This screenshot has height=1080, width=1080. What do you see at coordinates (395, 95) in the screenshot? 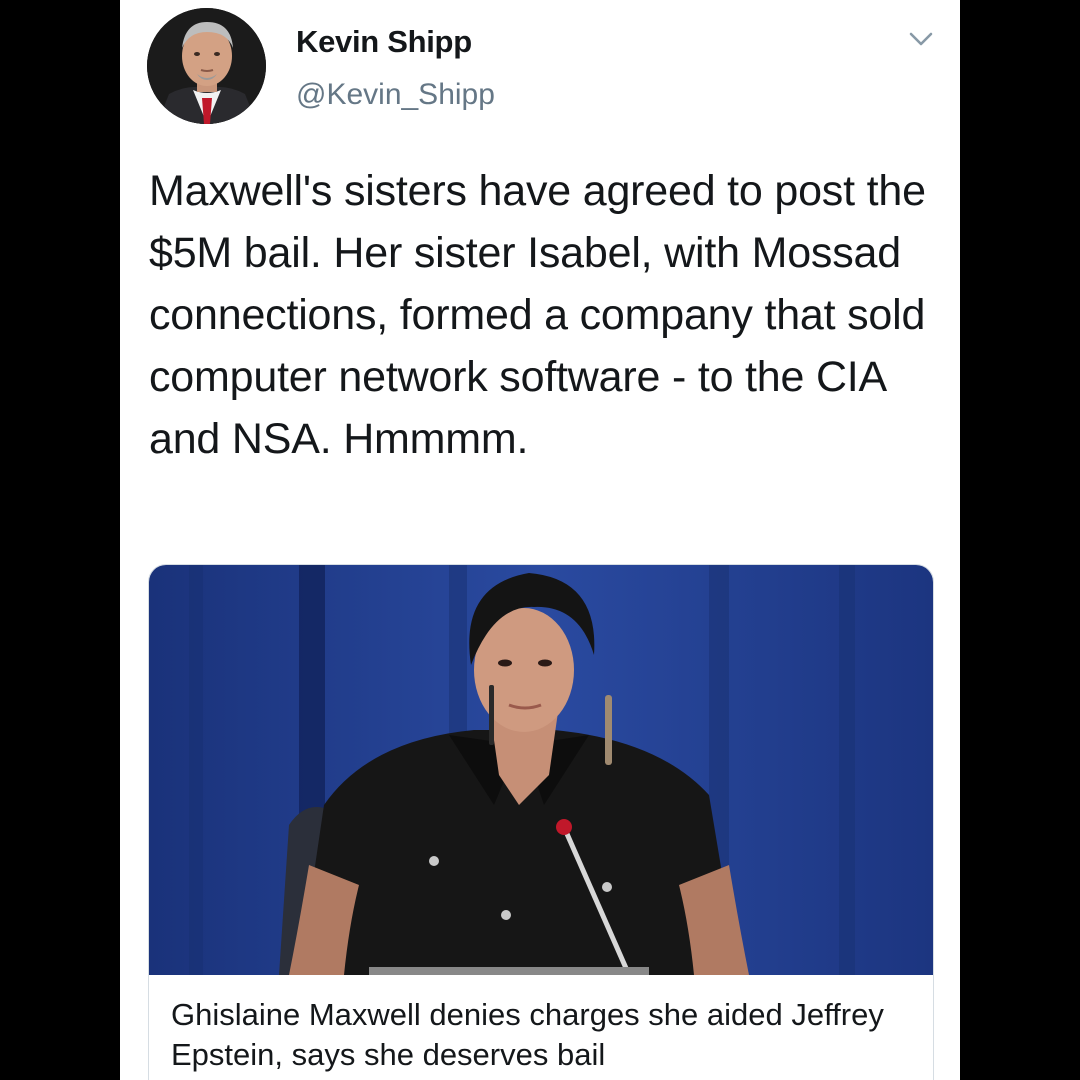
I see `author-handle: @Kevin_Shipp` at bounding box center [395, 95].